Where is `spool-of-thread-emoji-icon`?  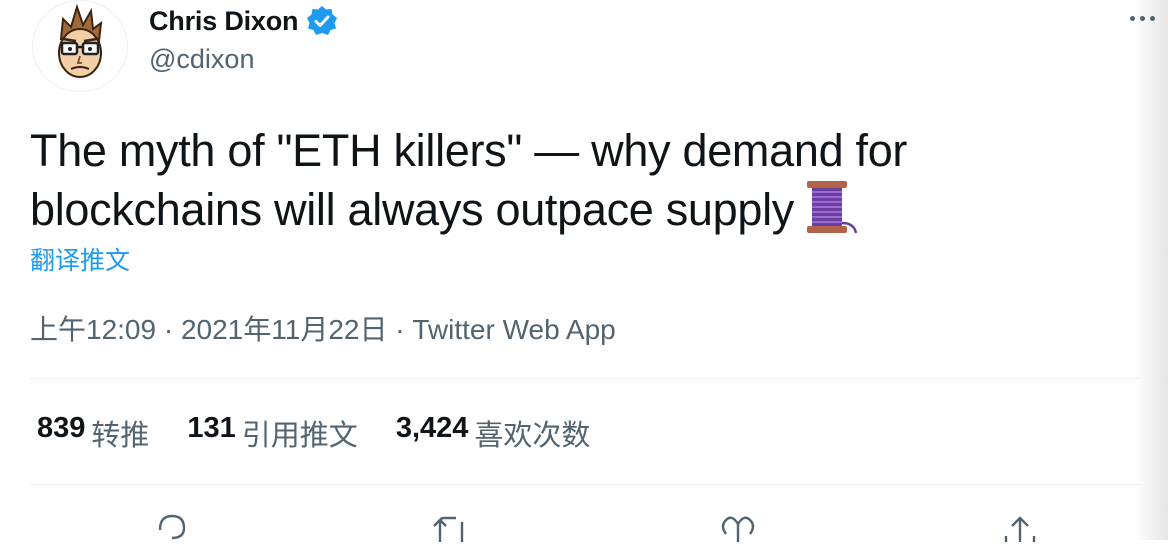
spool-of-thread-emoji-icon is located at coordinates (832, 213).